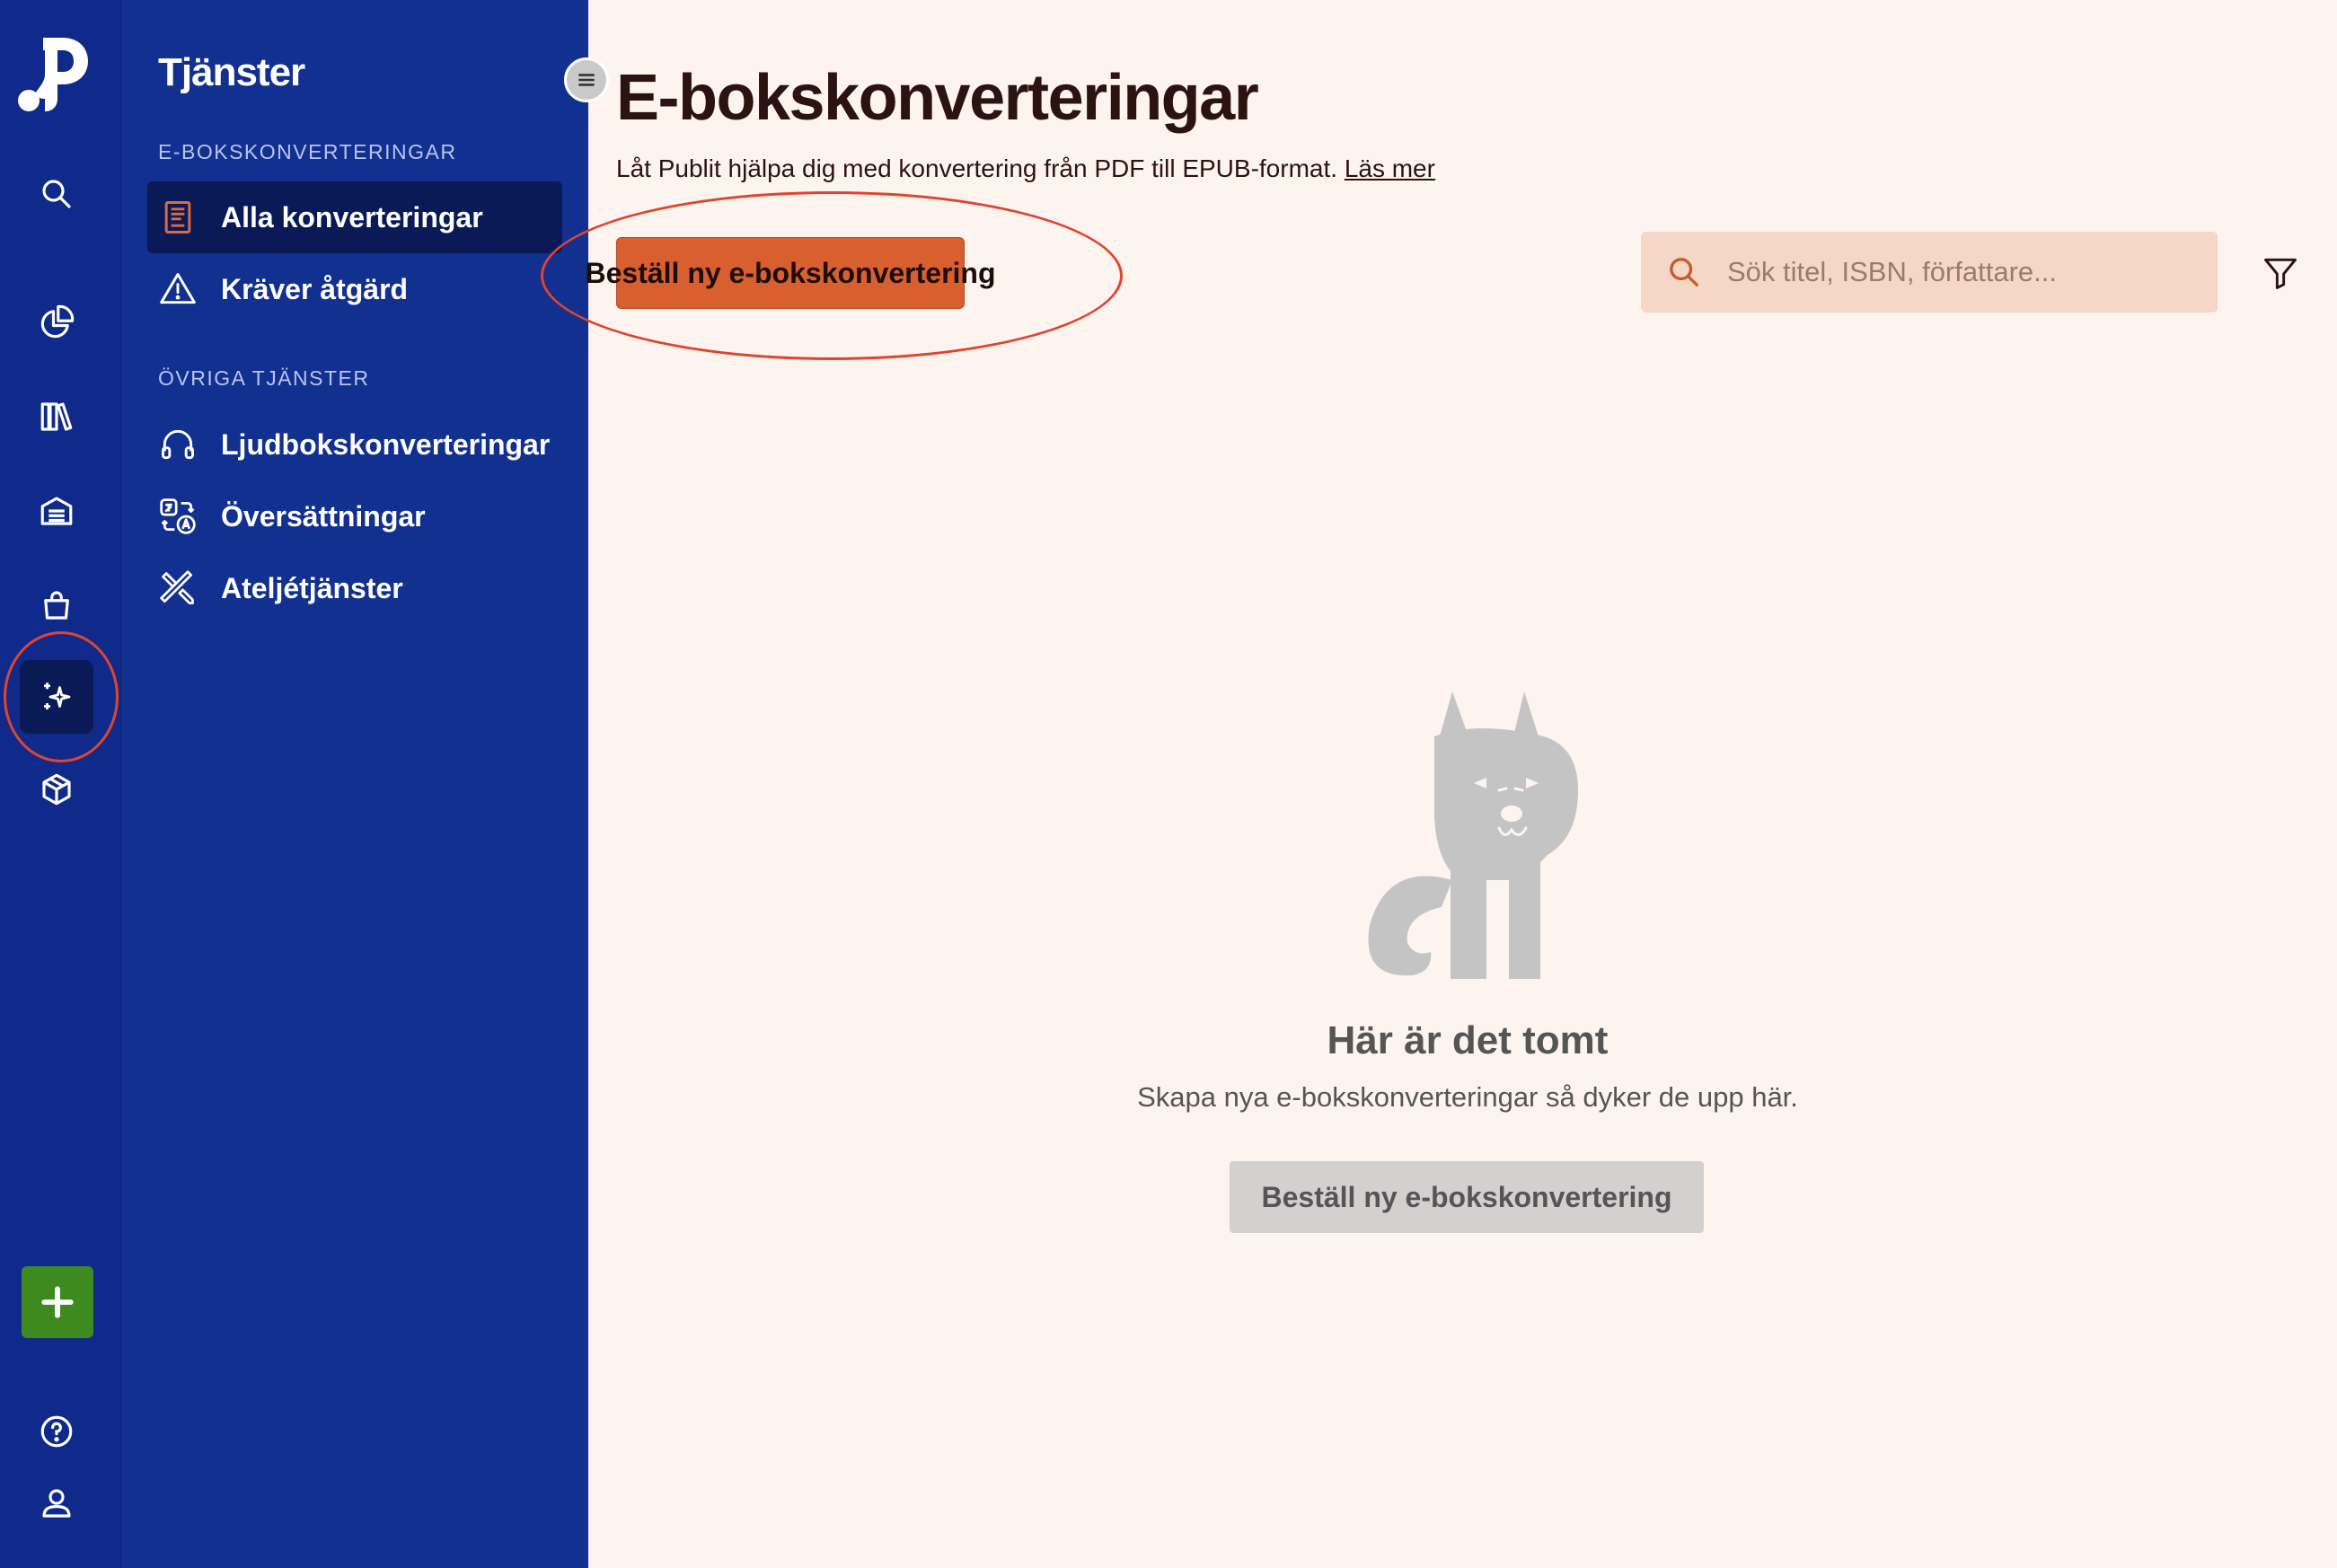  I want to click on section-label-ebook: E-BOKSKONVERTERINGAR, so click(308, 151).